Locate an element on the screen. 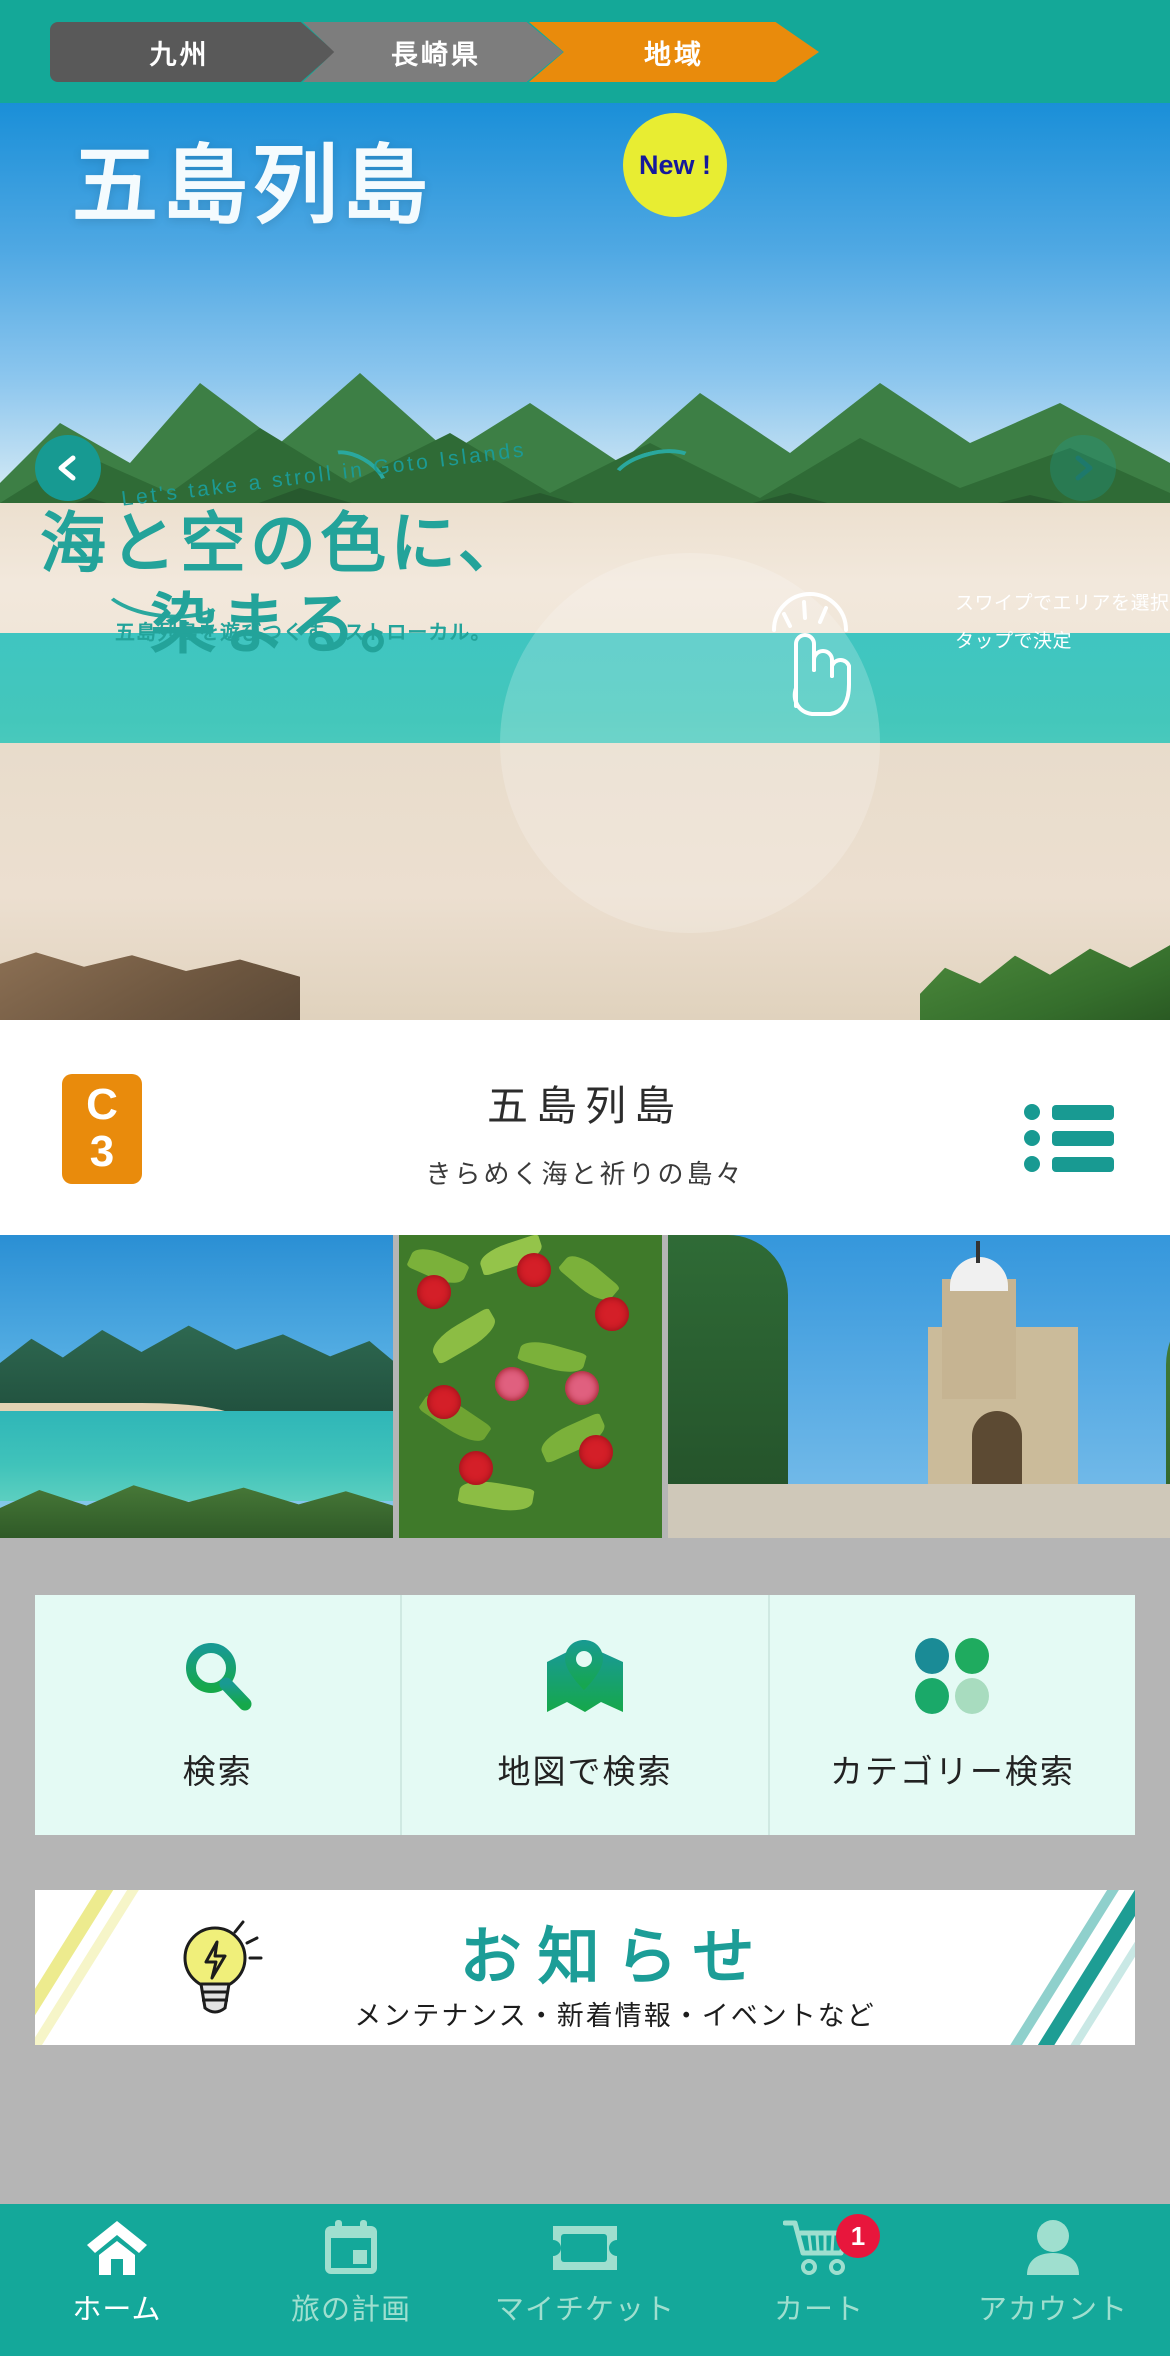 The image size is (1170, 2356). new-badge: New ! is located at coordinates (675, 165).